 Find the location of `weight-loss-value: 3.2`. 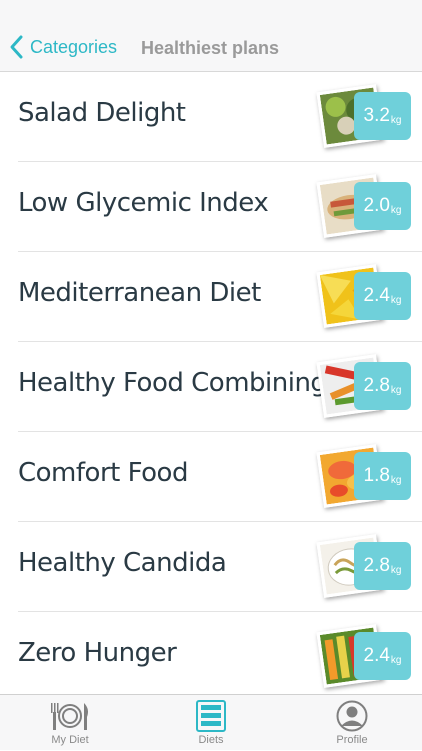

weight-loss-value: 3.2 is located at coordinates (376, 115).